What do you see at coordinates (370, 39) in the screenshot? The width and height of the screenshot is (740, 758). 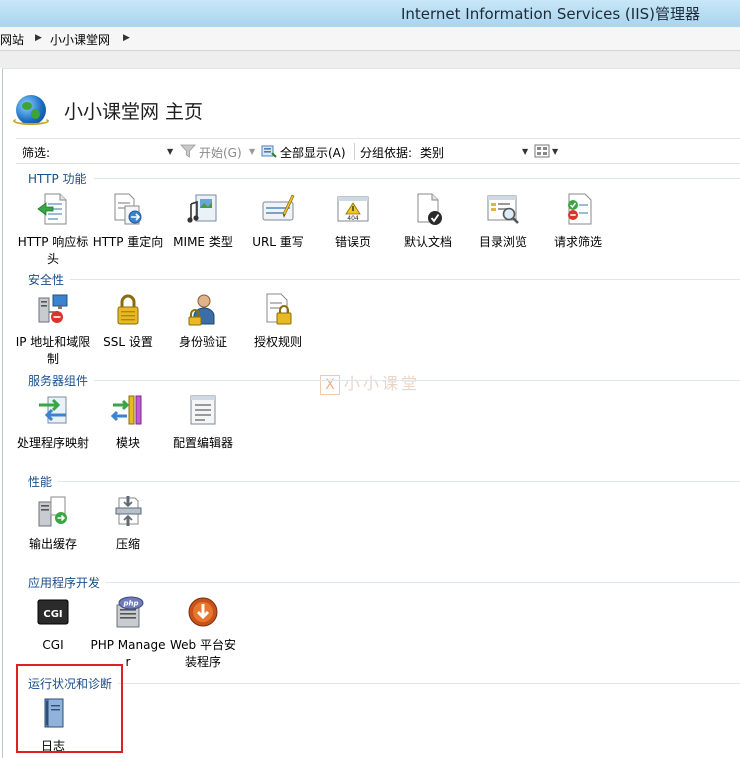 I see `address-bar: 网站 ▶ 小小课堂网 ▶` at bounding box center [370, 39].